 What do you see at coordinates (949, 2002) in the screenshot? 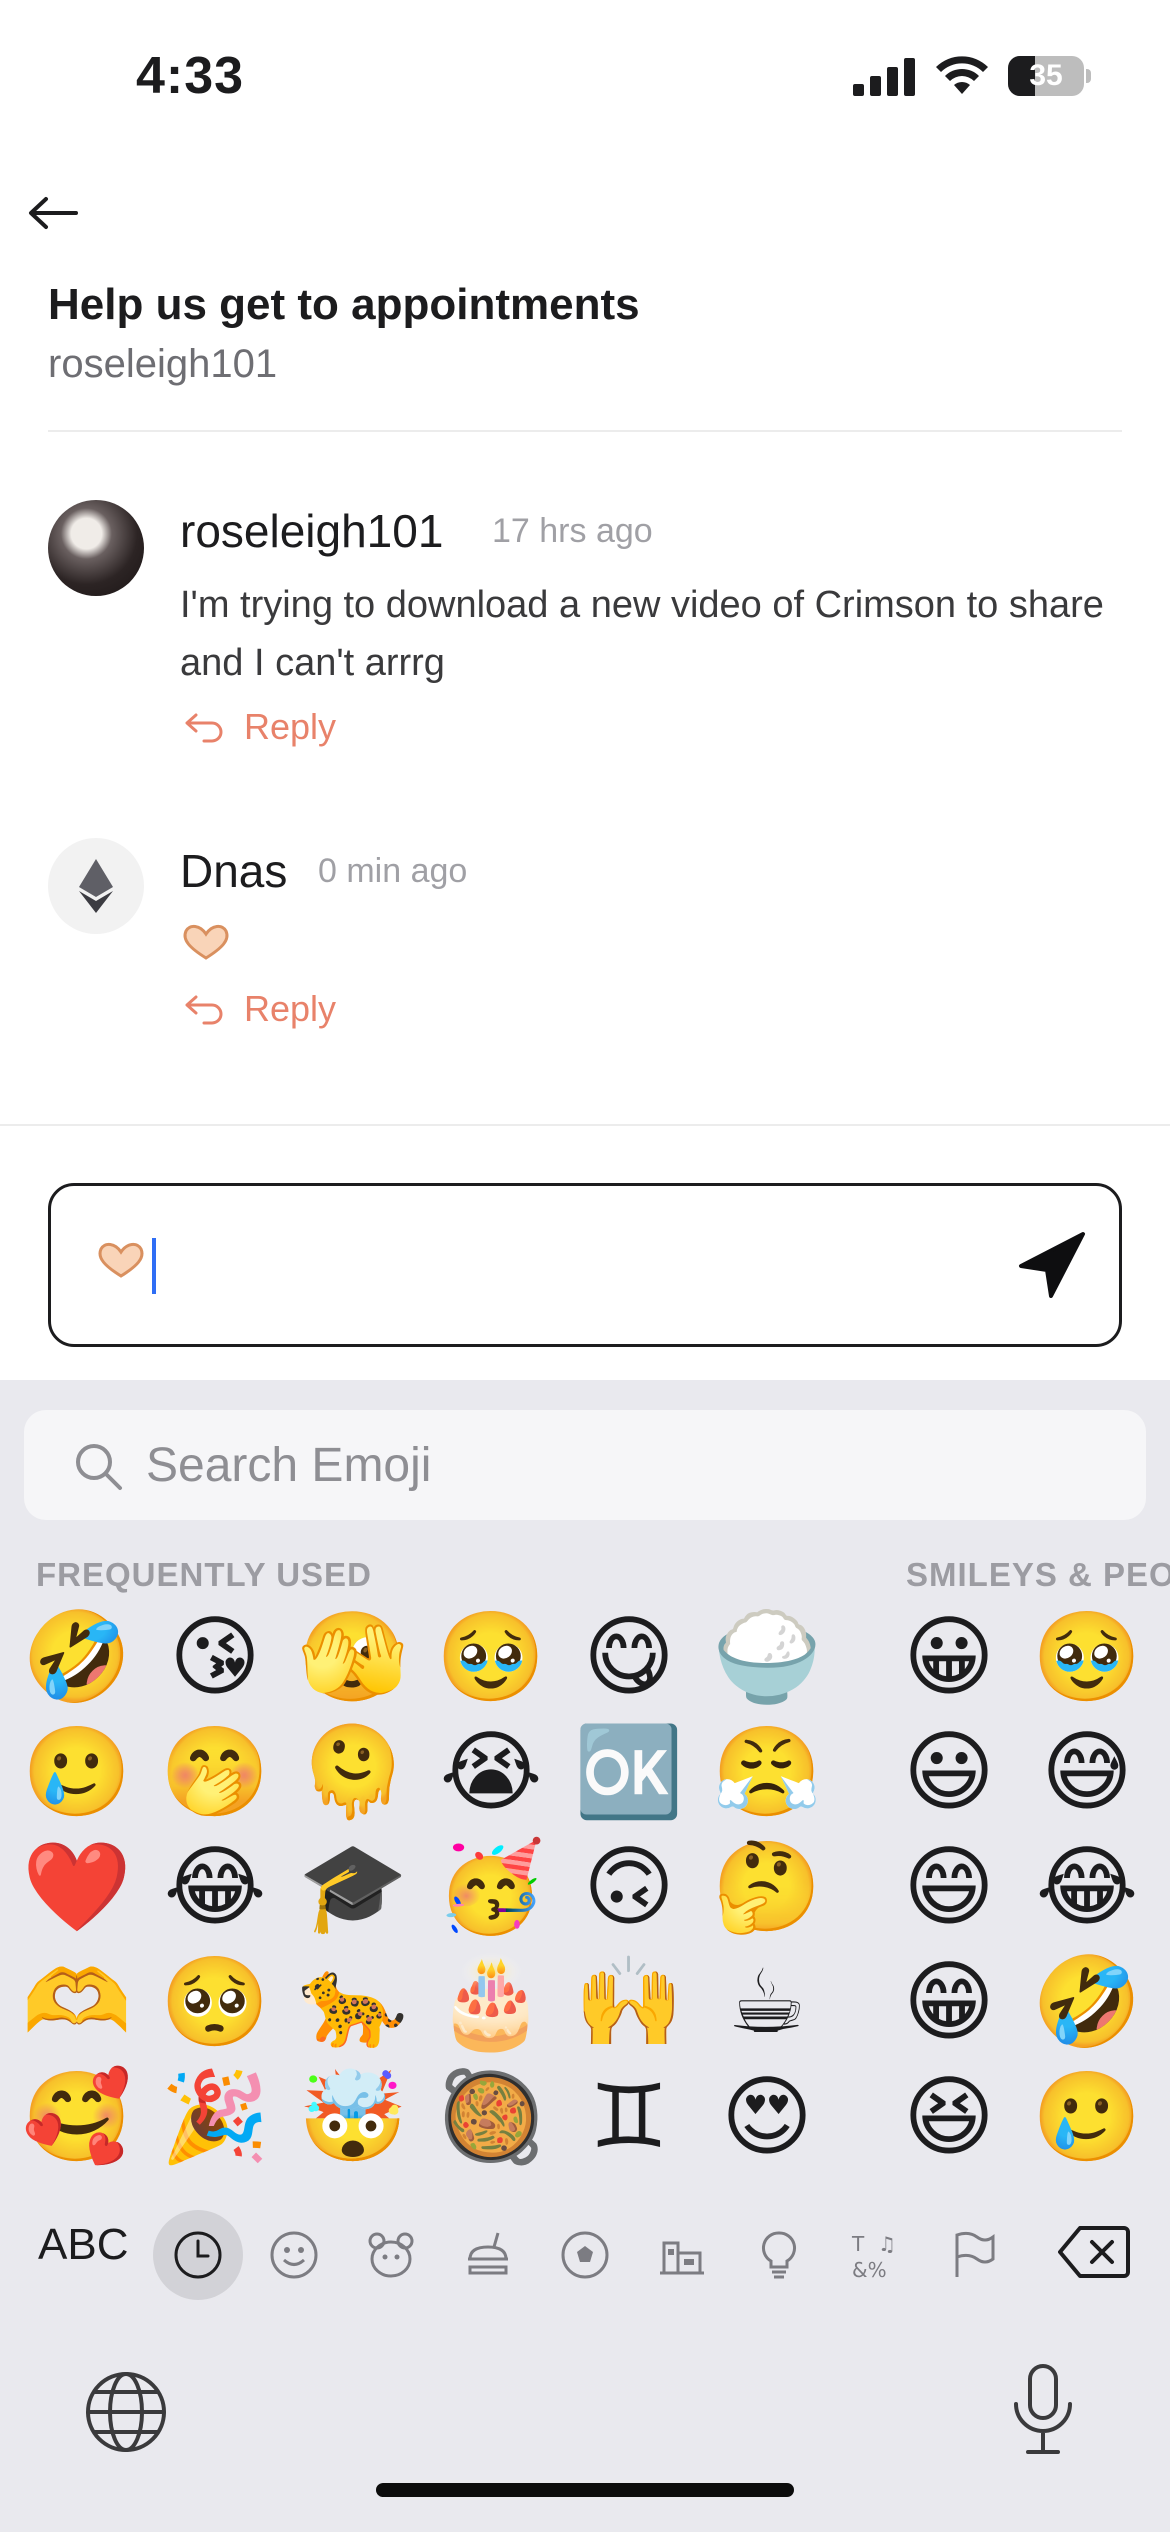
I see `emoji-key: 😁` at bounding box center [949, 2002].